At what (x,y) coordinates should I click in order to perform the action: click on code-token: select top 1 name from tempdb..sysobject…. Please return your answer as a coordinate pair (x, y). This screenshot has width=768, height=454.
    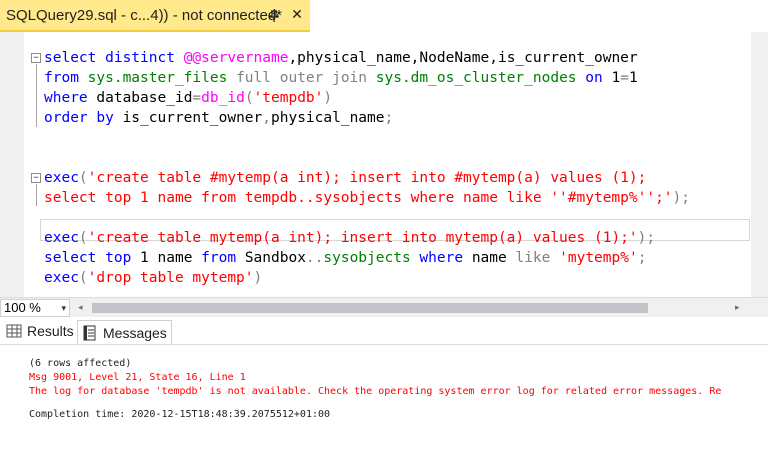
    Looking at the image, I should click on (358, 198).